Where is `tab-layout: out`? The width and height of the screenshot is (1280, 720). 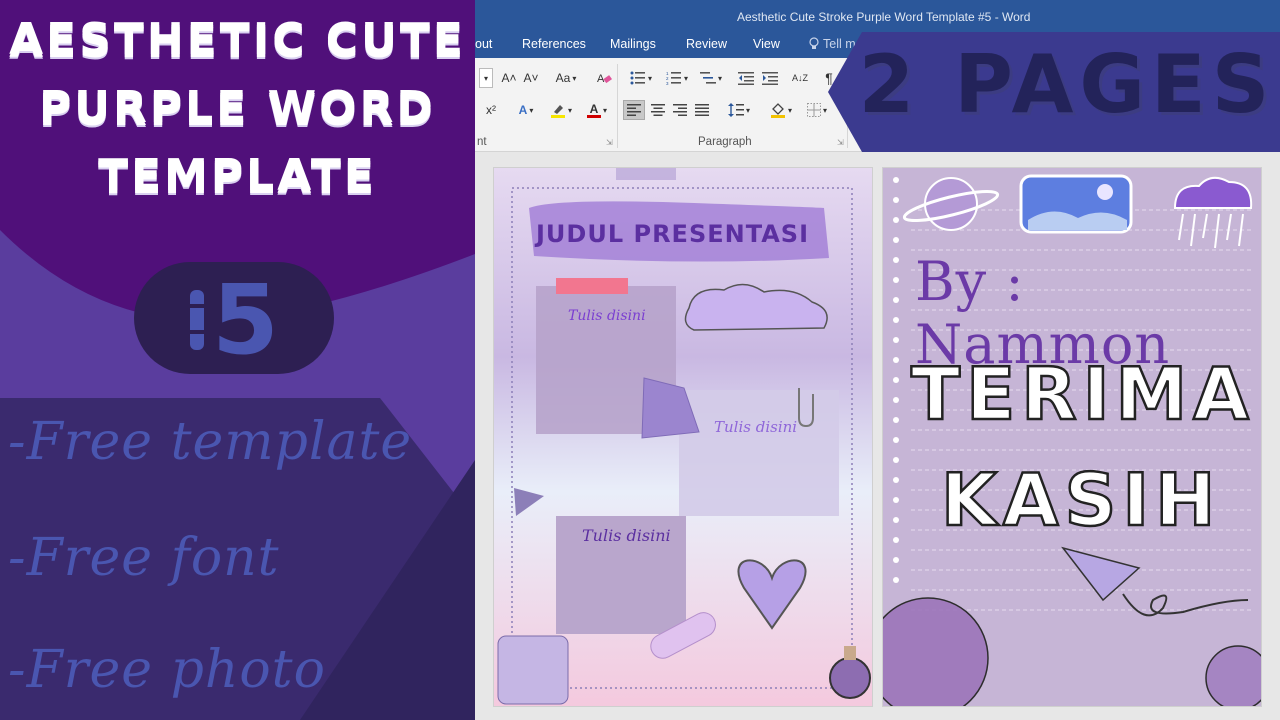 tab-layout: out is located at coordinates (483, 44).